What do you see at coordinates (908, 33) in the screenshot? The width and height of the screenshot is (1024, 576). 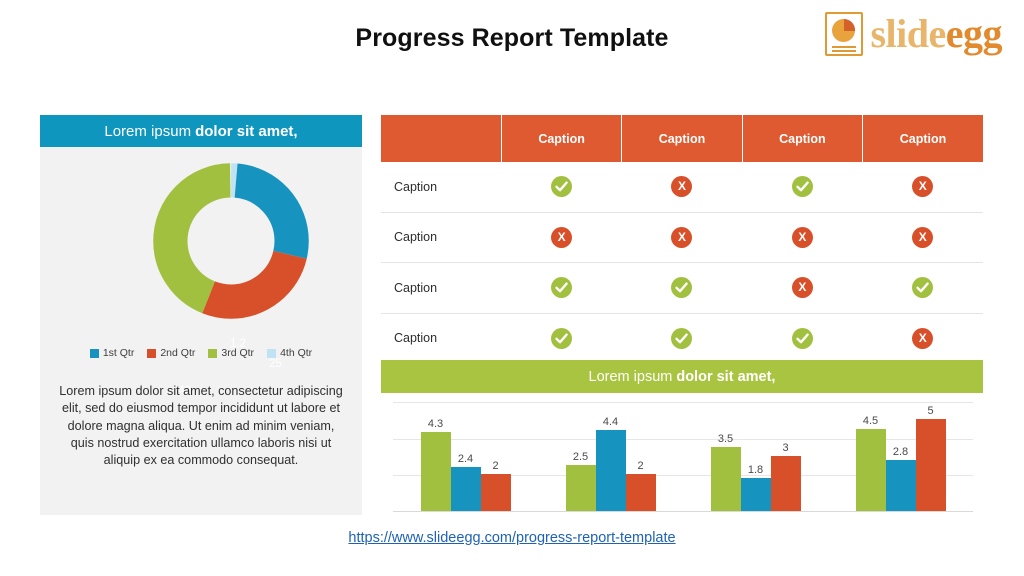 I see `brand-wordmark-slide: slide` at bounding box center [908, 33].